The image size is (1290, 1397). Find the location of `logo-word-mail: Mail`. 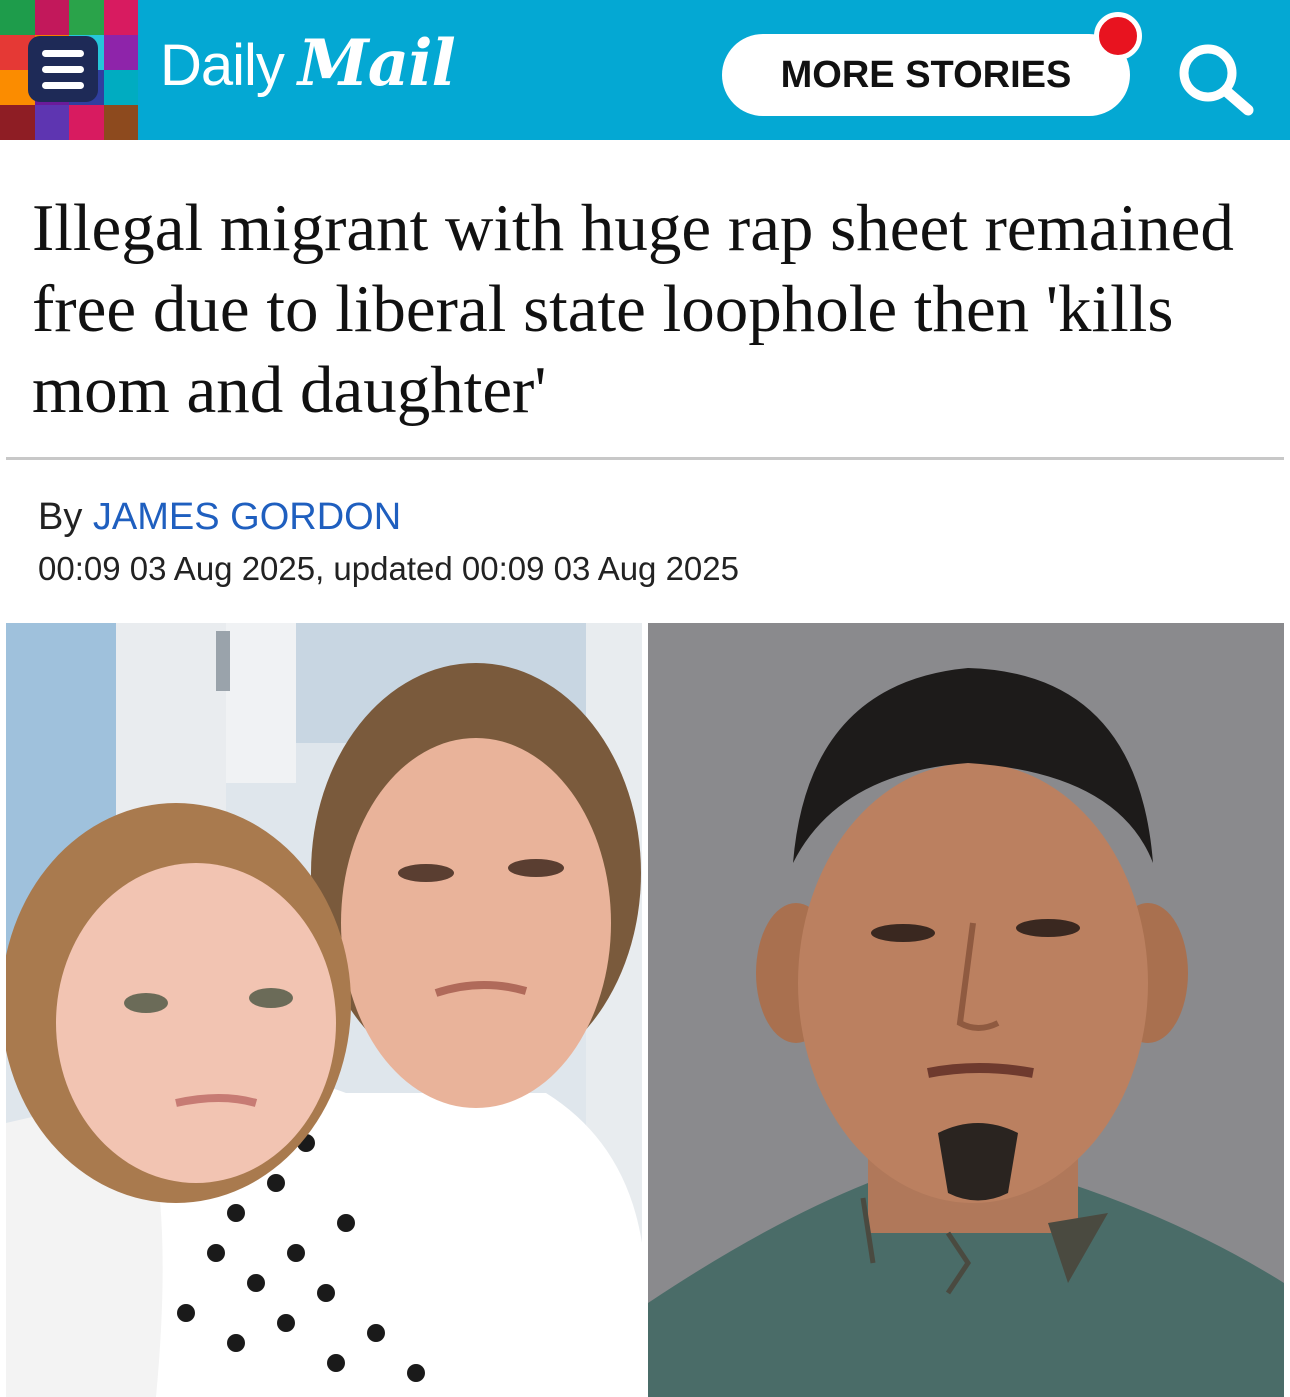

logo-word-mail: Mail is located at coordinates (376, 63).